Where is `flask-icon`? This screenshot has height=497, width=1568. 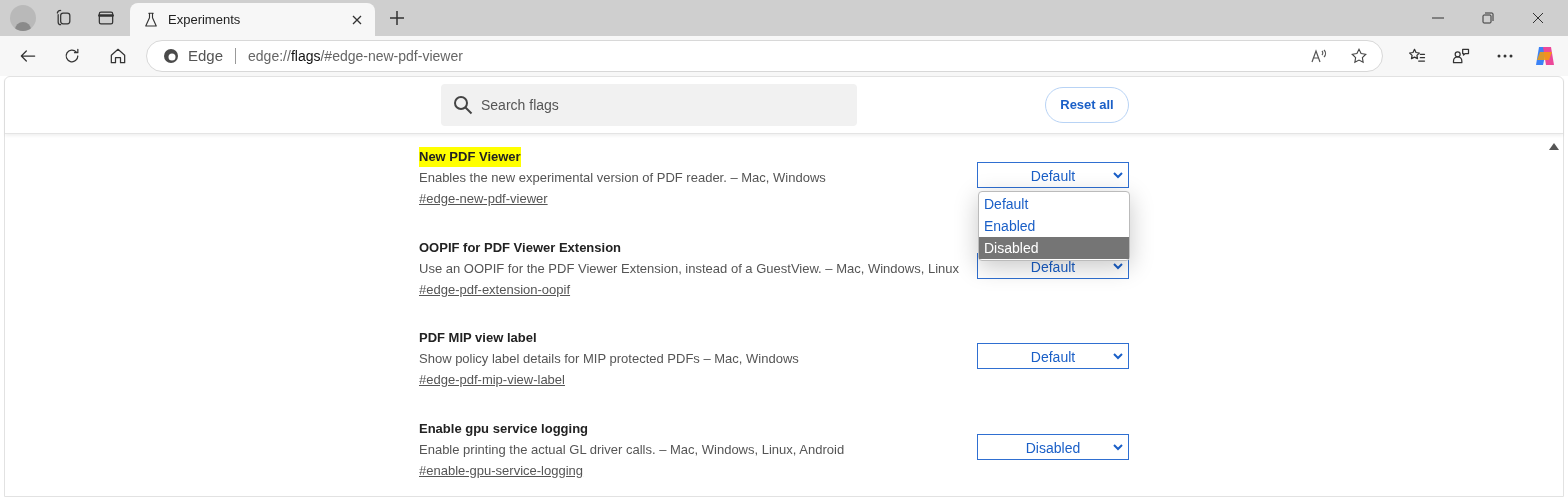 flask-icon is located at coordinates (151, 19).